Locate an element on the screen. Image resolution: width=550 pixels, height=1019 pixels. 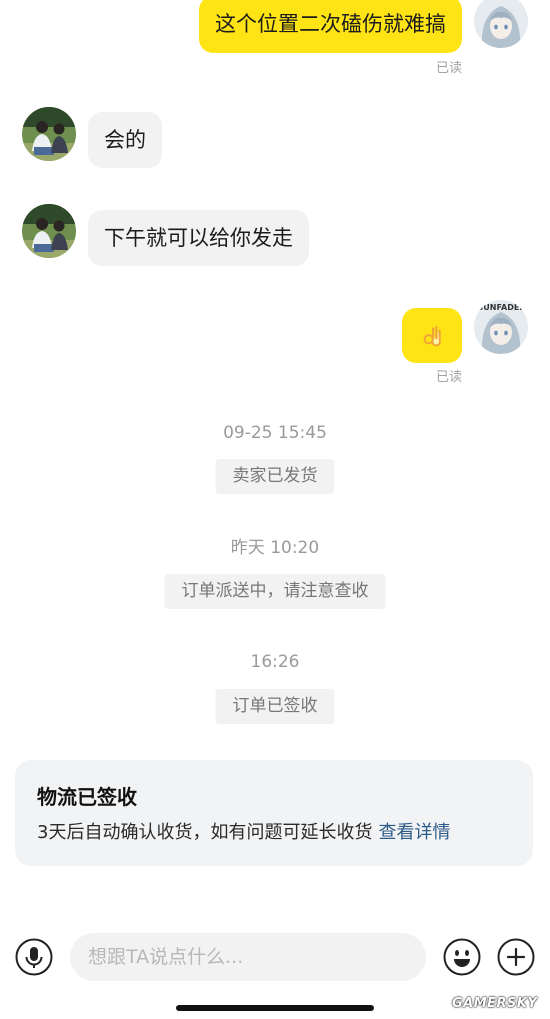
system-notice: 订单派送中，请注意查收 is located at coordinates (275, 591).